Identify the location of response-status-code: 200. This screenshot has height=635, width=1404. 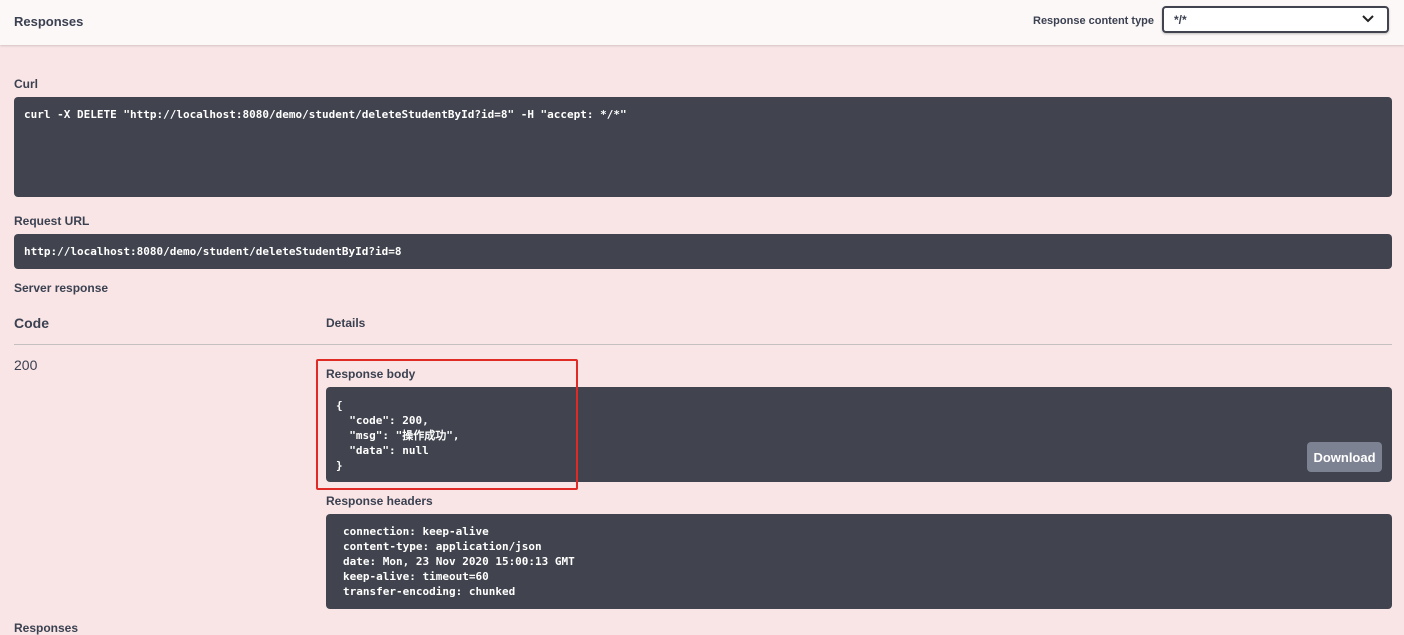
(26, 365).